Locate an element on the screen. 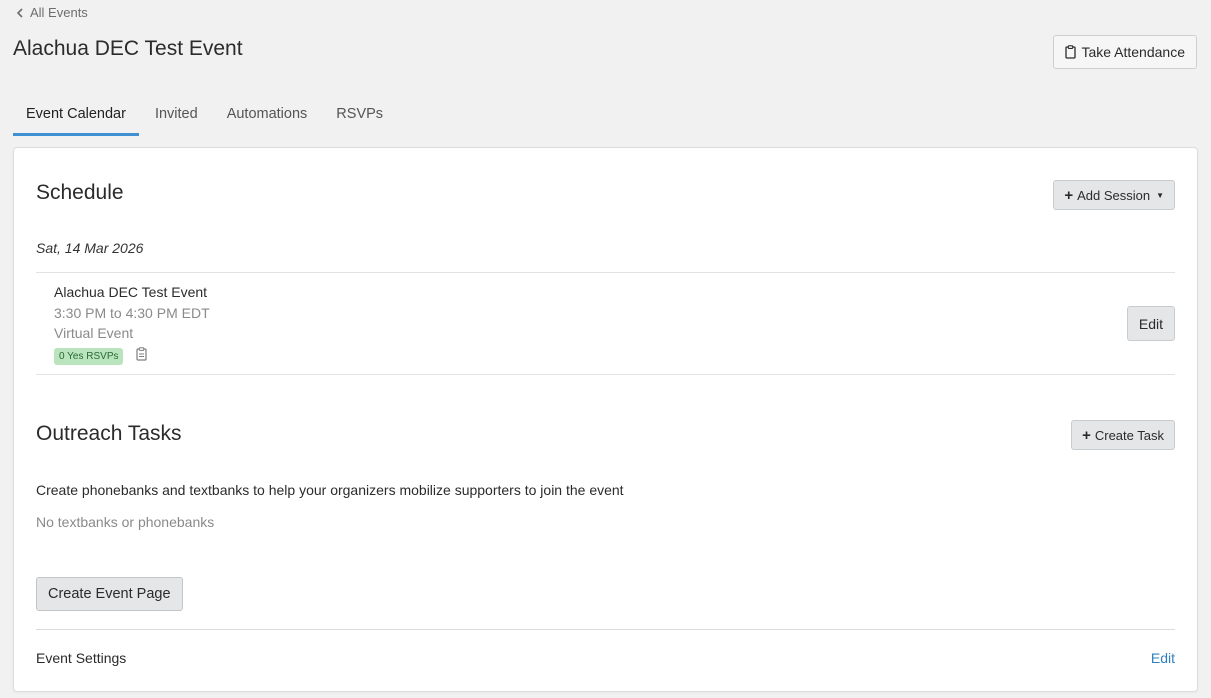 The image size is (1211, 698). session-time: 3:30 PM to 4:30 PM EDT is located at coordinates (132, 313).